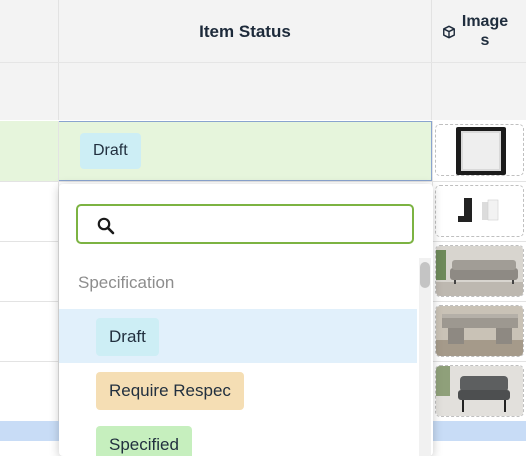 The image size is (526, 456). I want to click on hooks-thumbnail, so click(479, 211).